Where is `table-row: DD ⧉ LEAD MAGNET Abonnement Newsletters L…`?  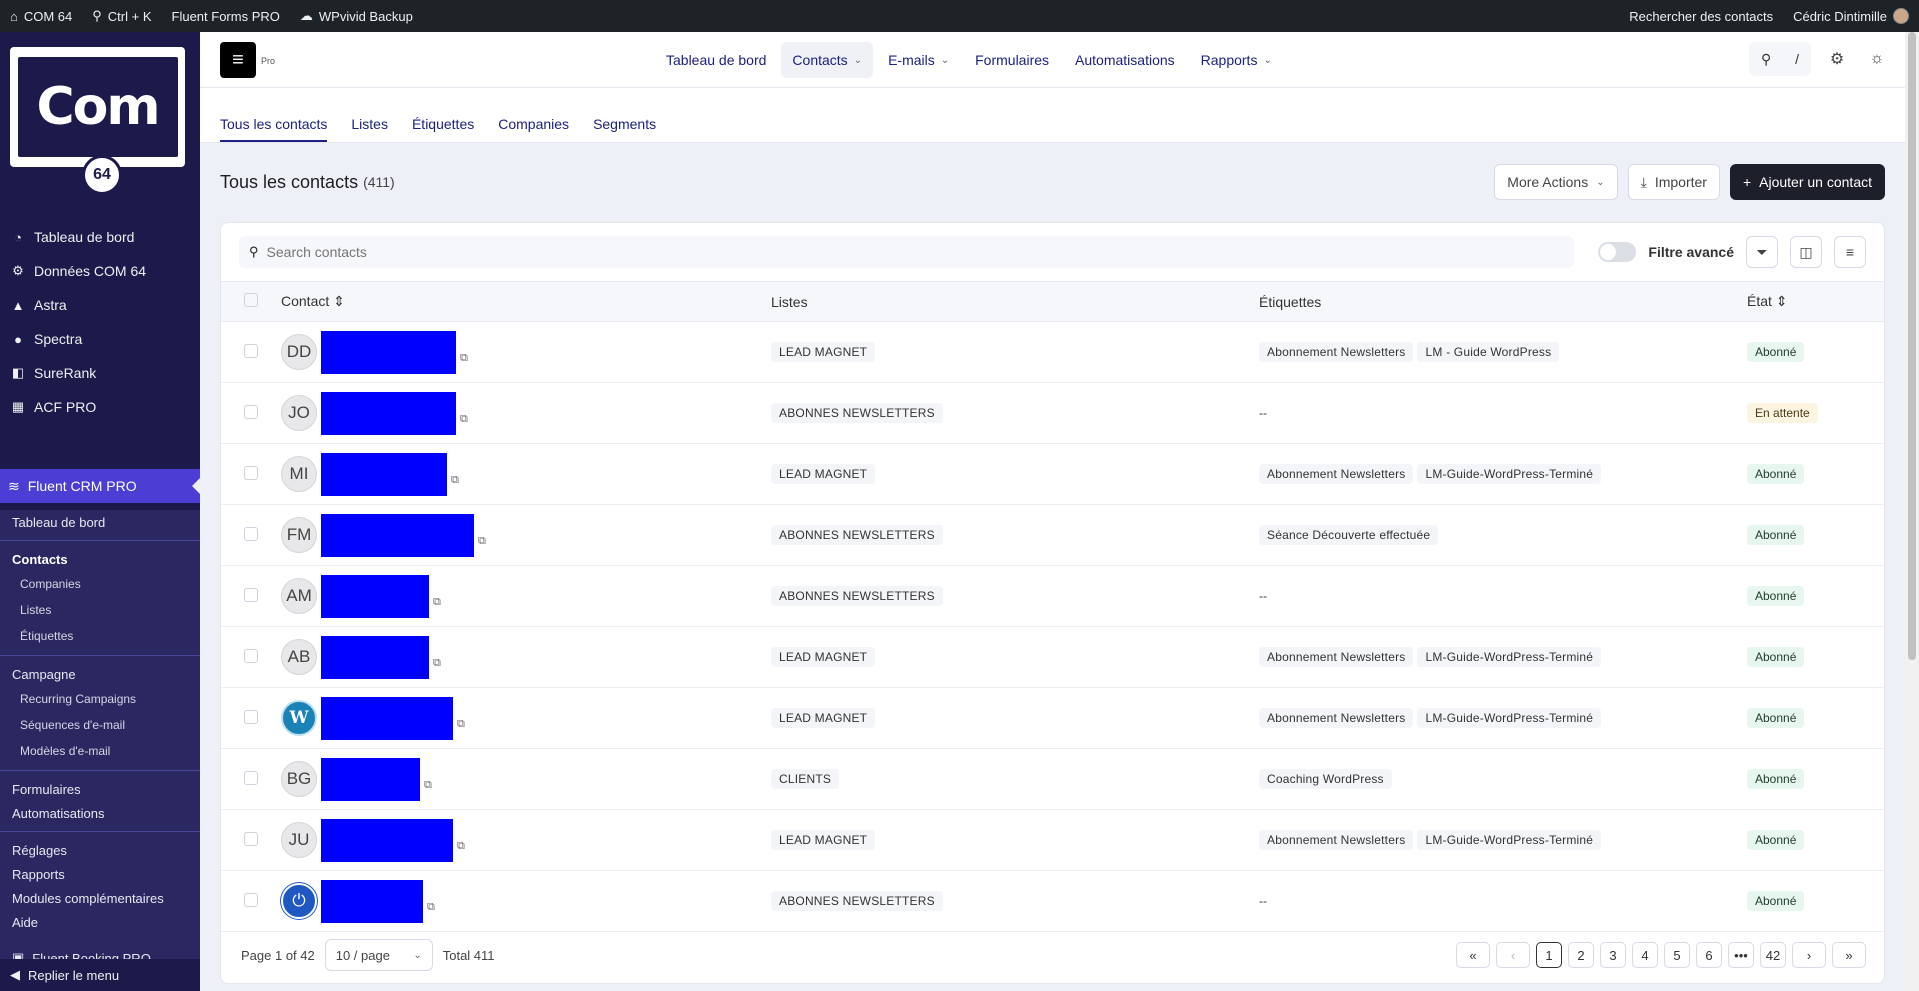
table-row: DD ⧉ LEAD MAGNET Abonnement Newsletters L… is located at coordinates (1052, 352).